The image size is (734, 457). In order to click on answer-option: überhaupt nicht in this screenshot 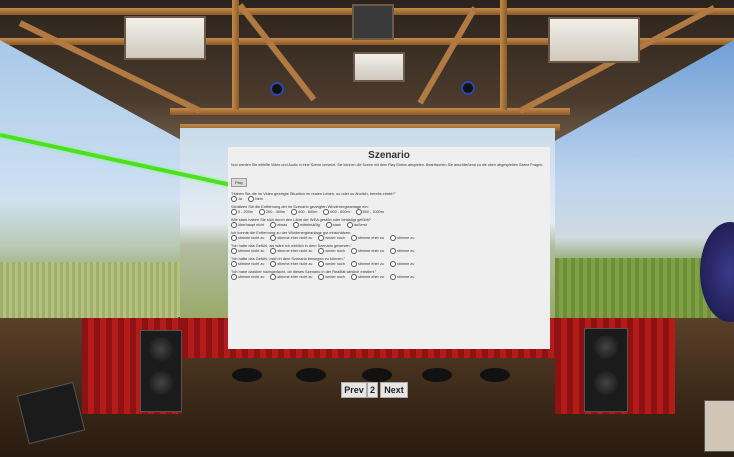, I will do `click(247, 225)`.